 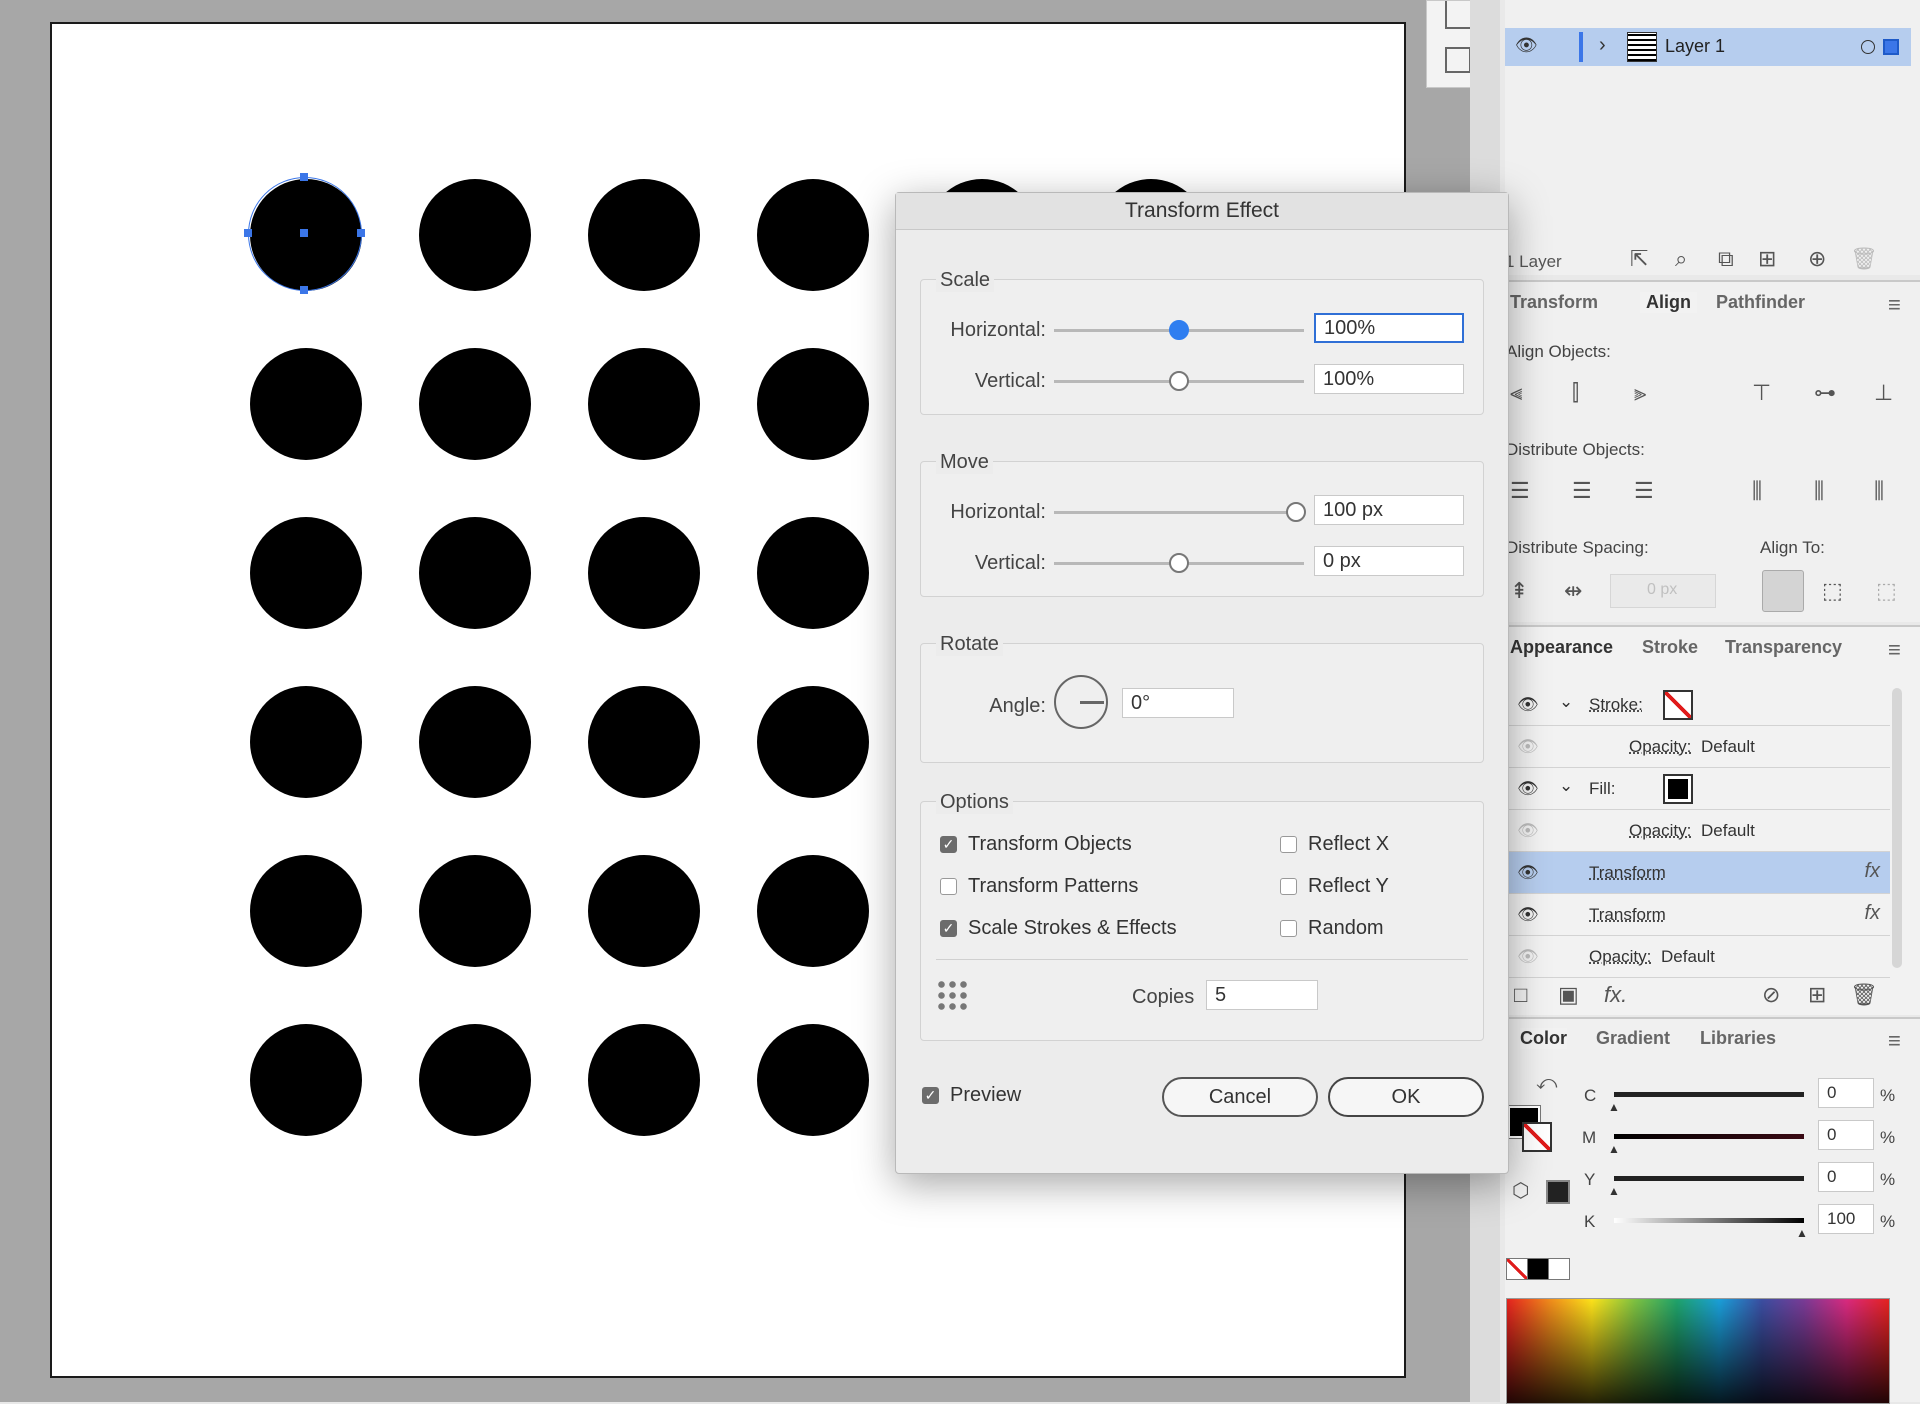 What do you see at coordinates (1537, 1137) in the screenshot?
I see `stroke-color-swatch` at bounding box center [1537, 1137].